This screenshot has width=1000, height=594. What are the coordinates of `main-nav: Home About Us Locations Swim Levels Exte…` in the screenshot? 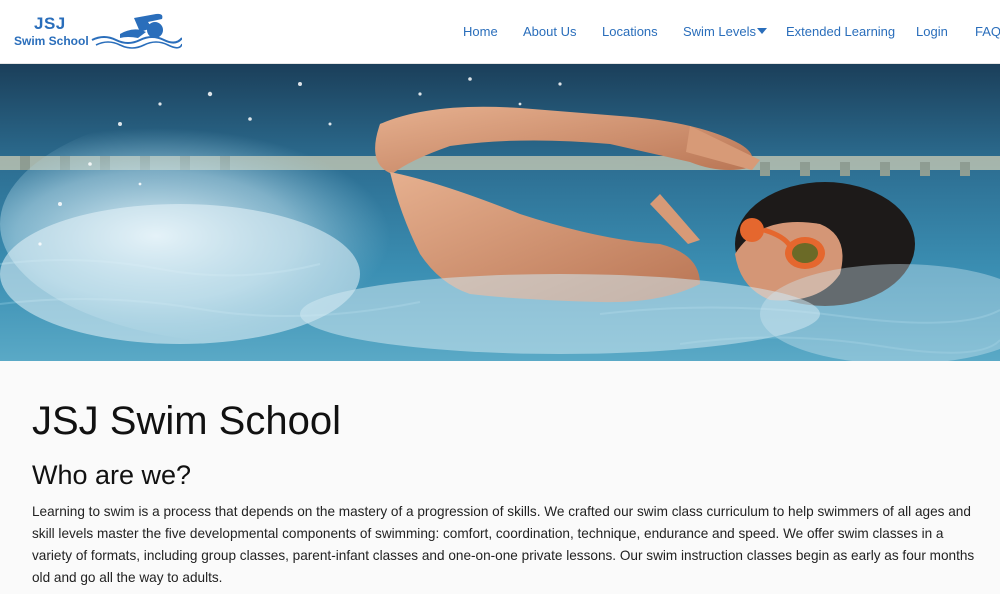 It's located at (500, 32).